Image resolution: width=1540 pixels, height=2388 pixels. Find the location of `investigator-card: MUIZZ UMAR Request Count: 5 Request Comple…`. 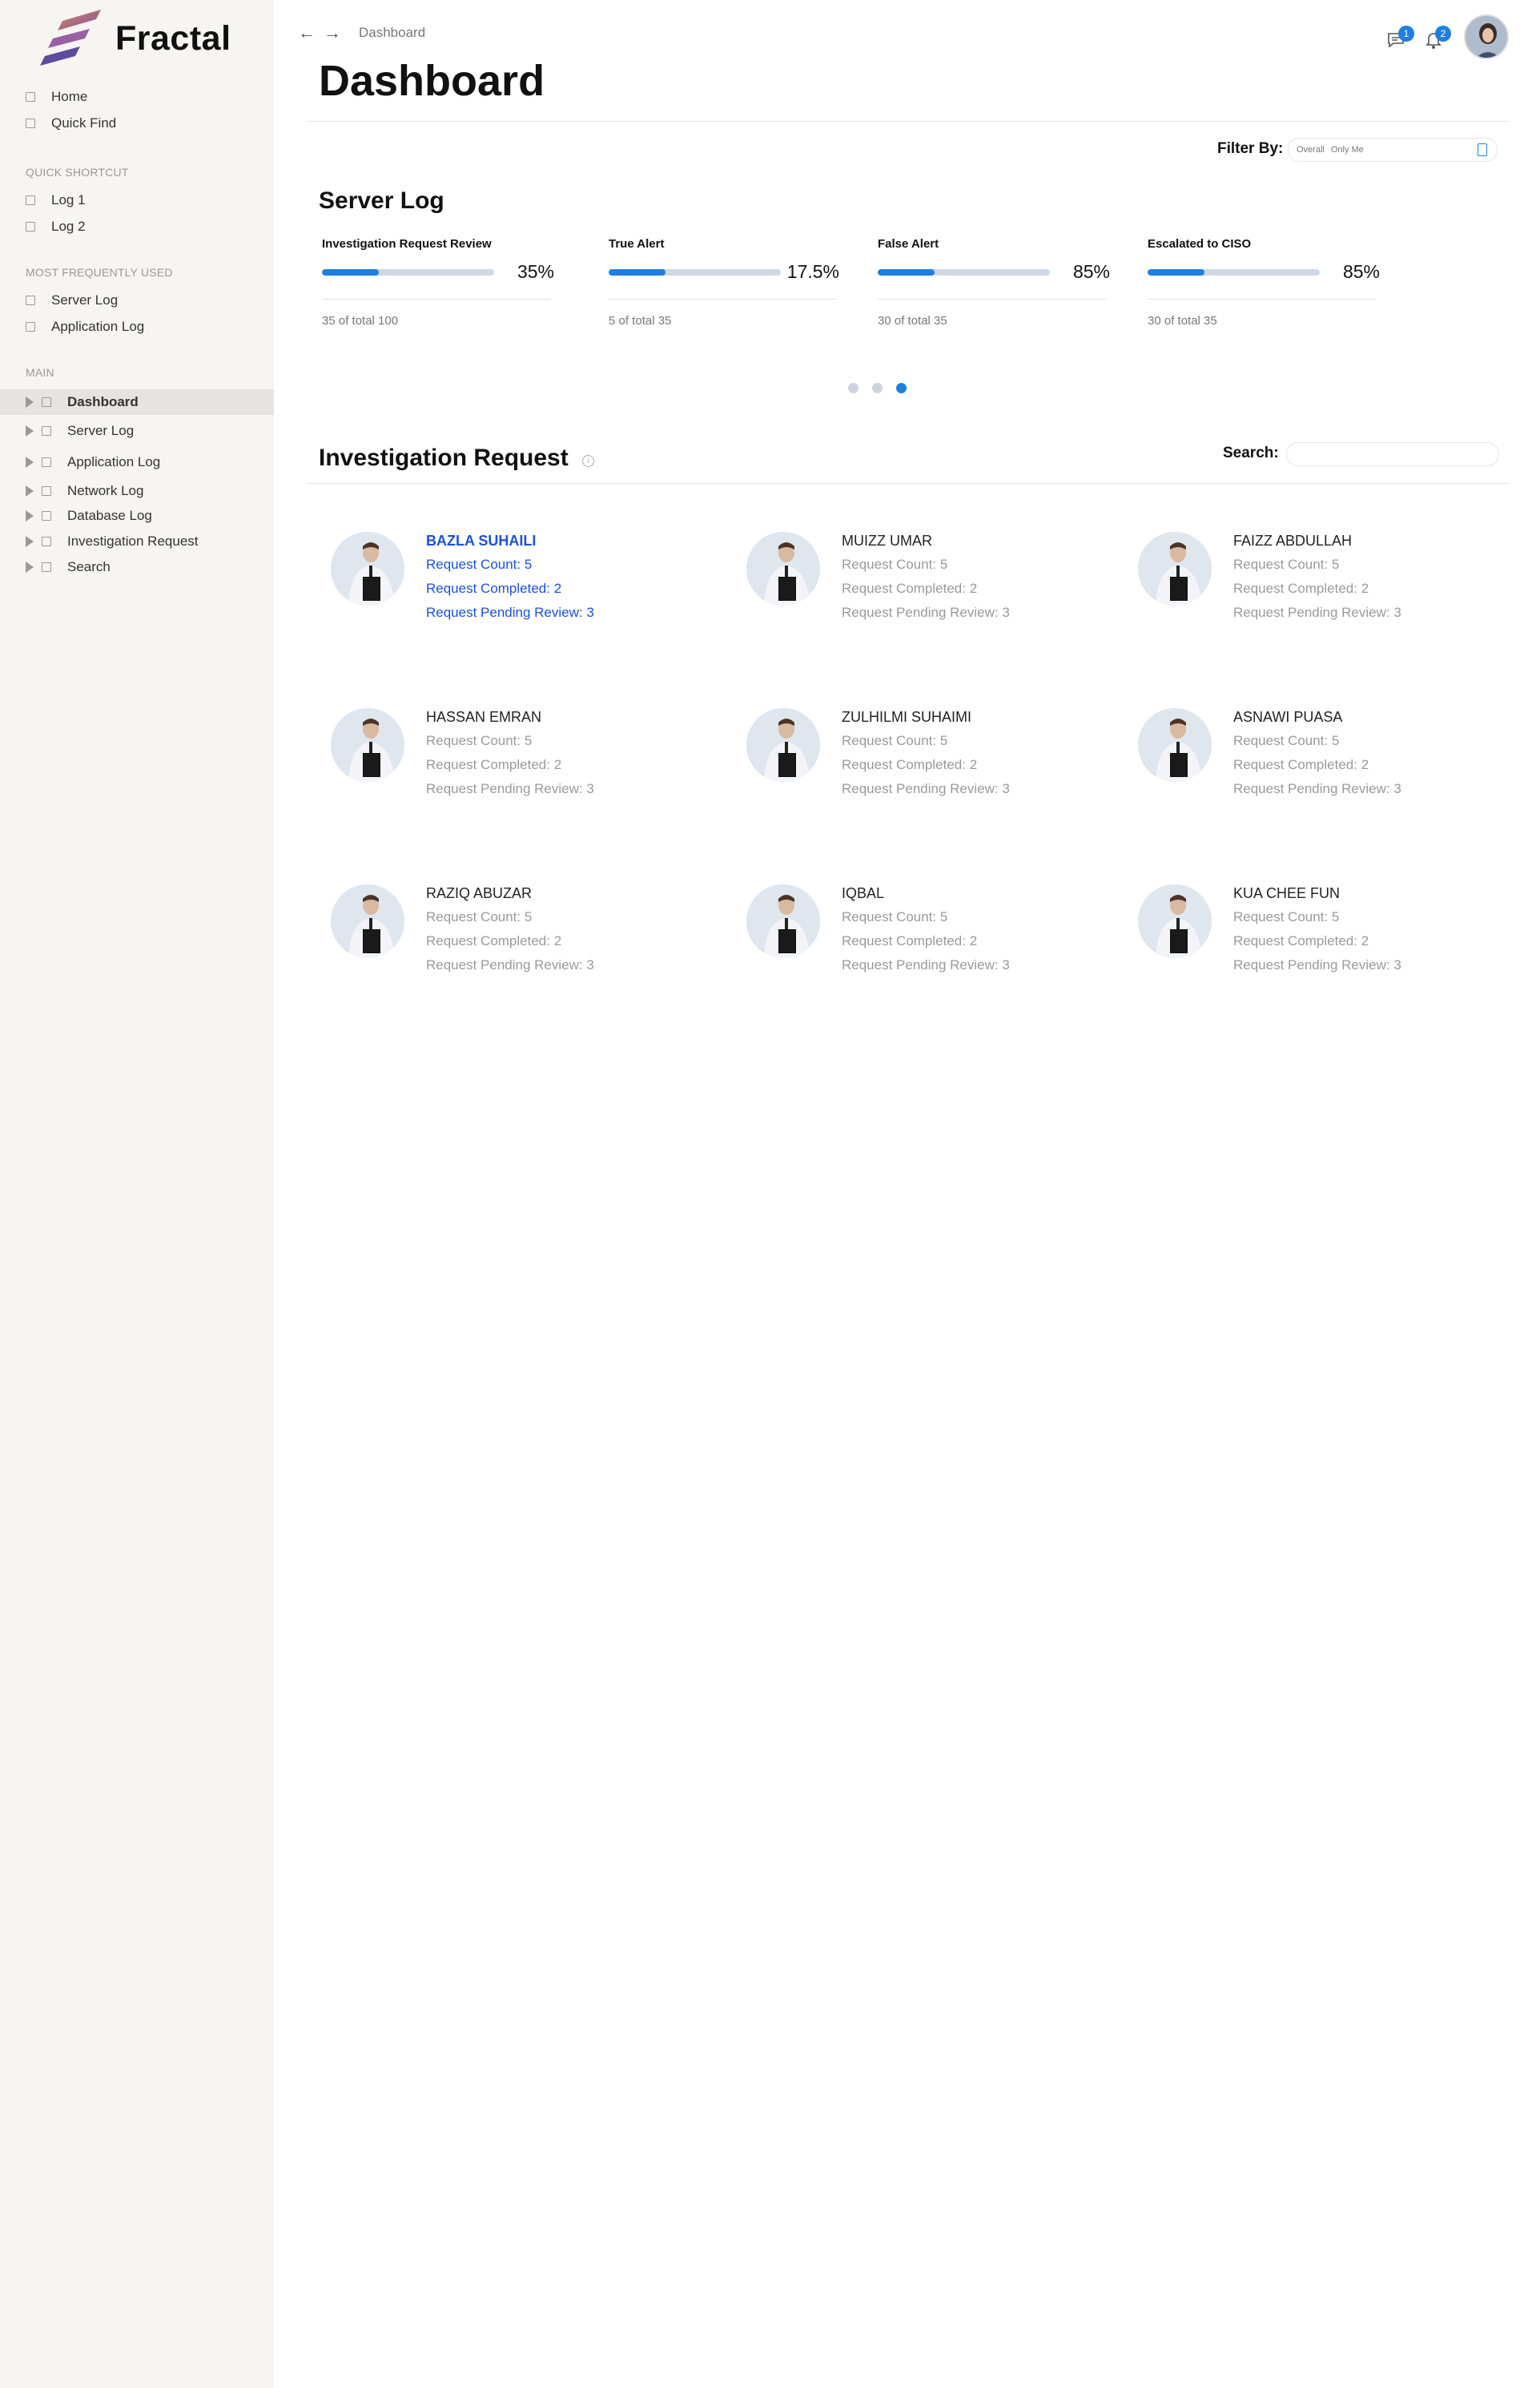

investigator-card: MUIZZ UMAR Request Count: 5 Request Comple… is located at coordinates (938, 592).